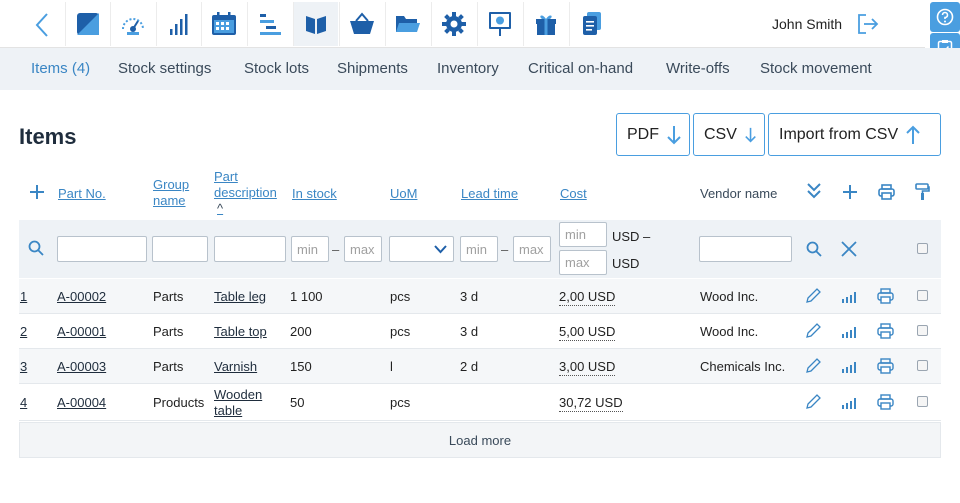 The width and height of the screenshot is (960, 503). Describe the element at coordinates (468, 68) in the screenshot. I see `tab-inventory: Inventory` at that location.